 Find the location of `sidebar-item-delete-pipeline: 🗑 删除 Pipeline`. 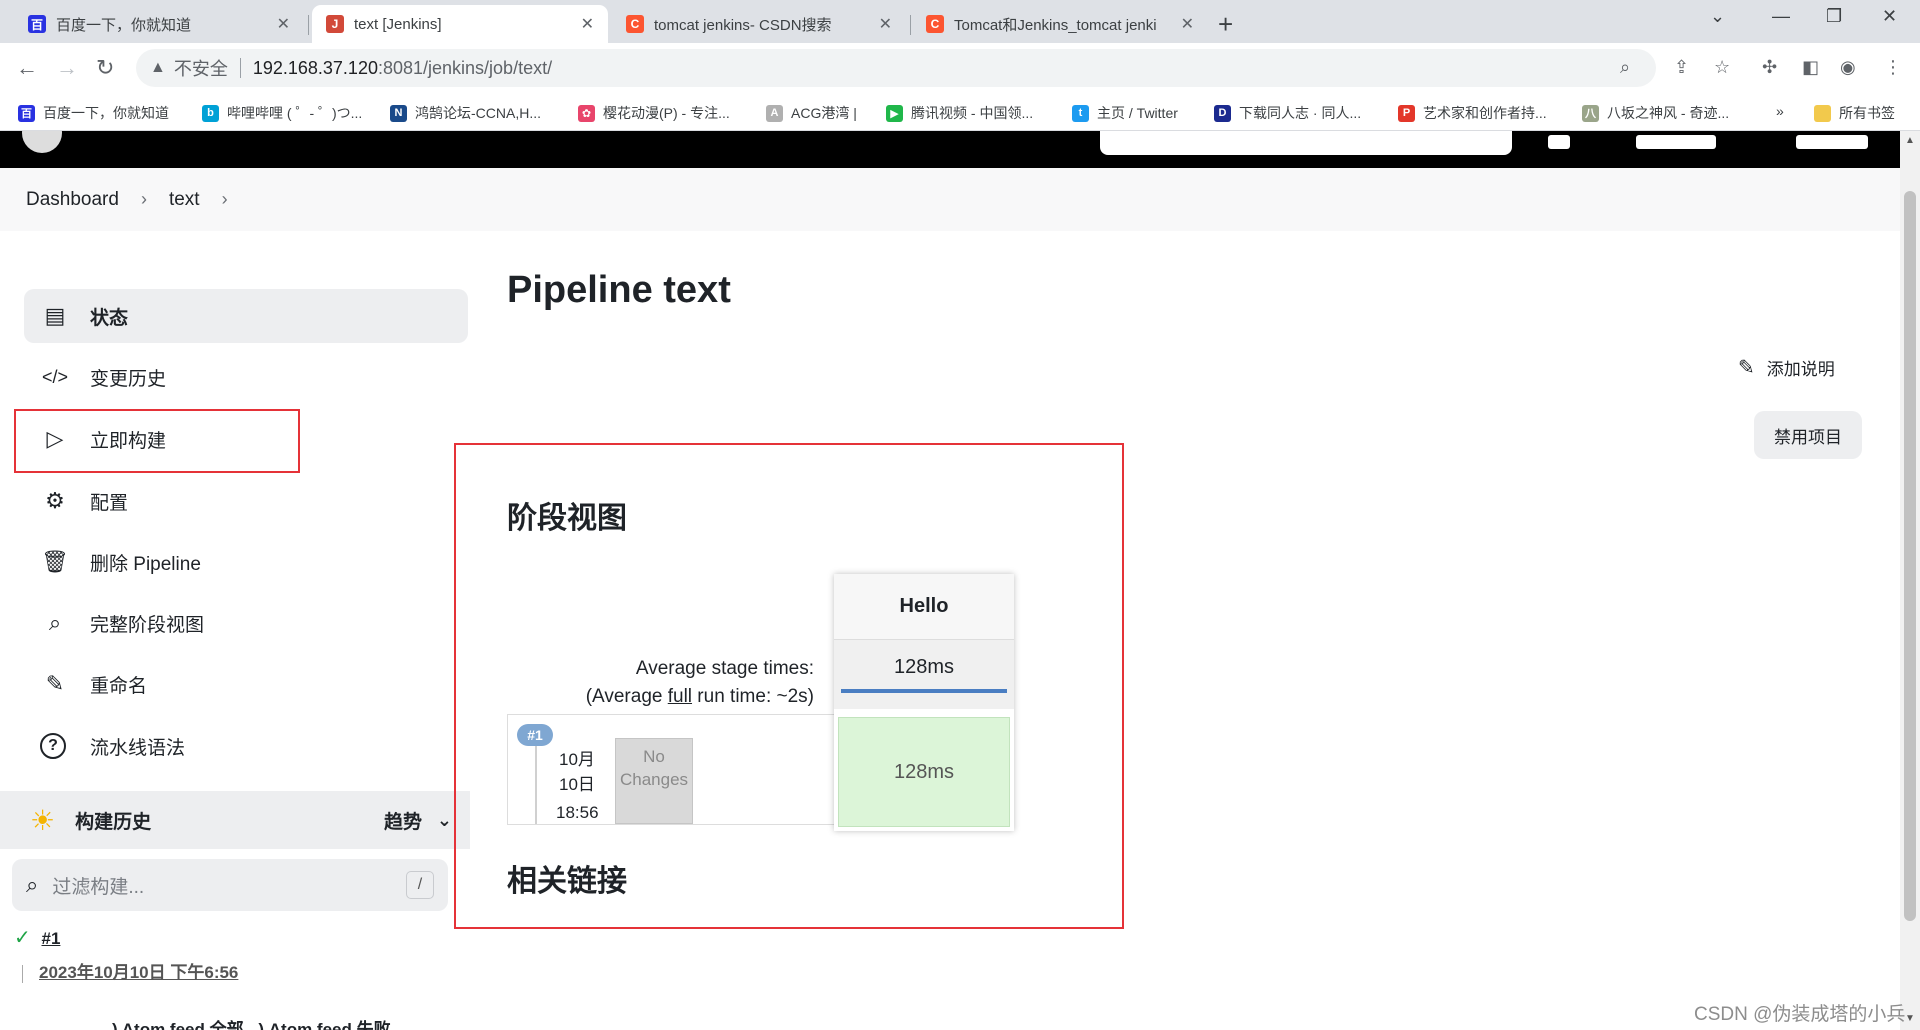

sidebar-item-delete-pipeline: 🗑 删除 Pipeline is located at coordinates (246, 562).